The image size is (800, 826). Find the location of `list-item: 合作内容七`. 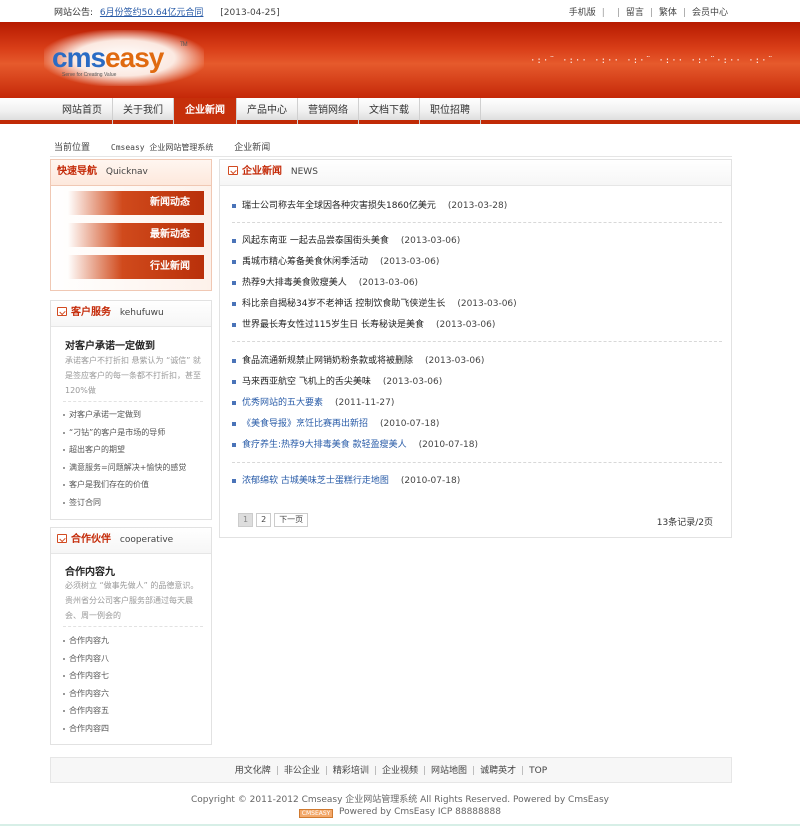

list-item: 合作内容七 is located at coordinates (86, 676).